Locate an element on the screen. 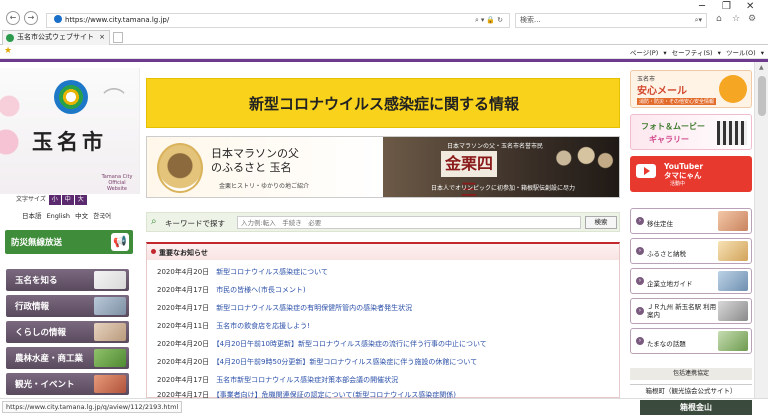 Image resolution: width=768 pixels, height=415 pixels. photo-gallery-banner: フォト＆ムービー ギャラリー is located at coordinates (691, 132).